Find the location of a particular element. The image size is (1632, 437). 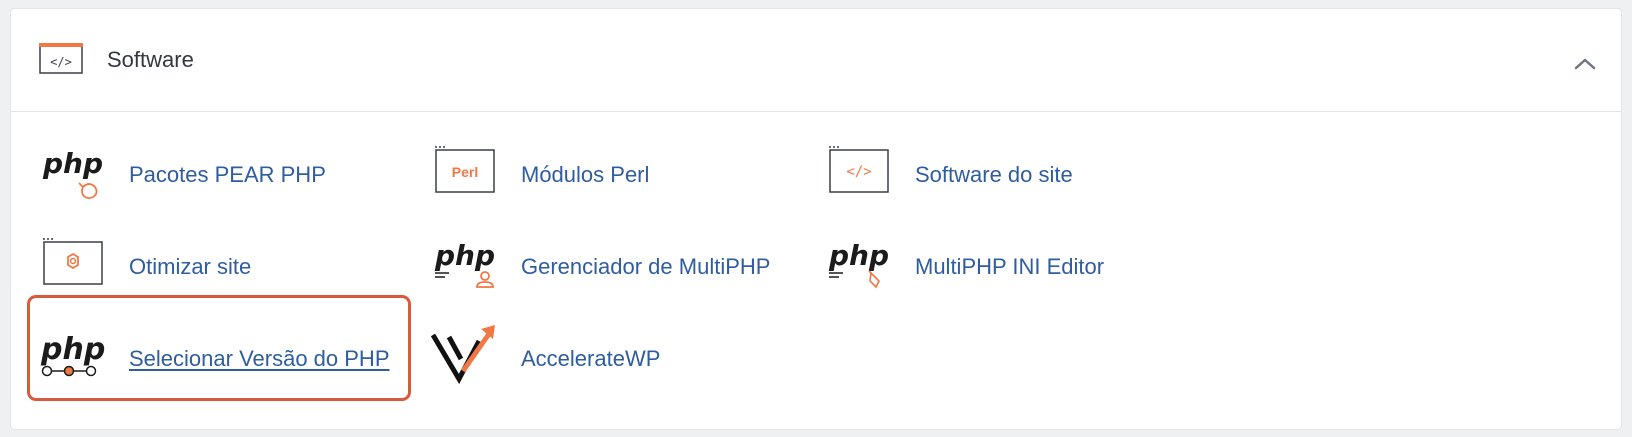

acceleratewp-logo-icon is located at coordinates (463, 355).